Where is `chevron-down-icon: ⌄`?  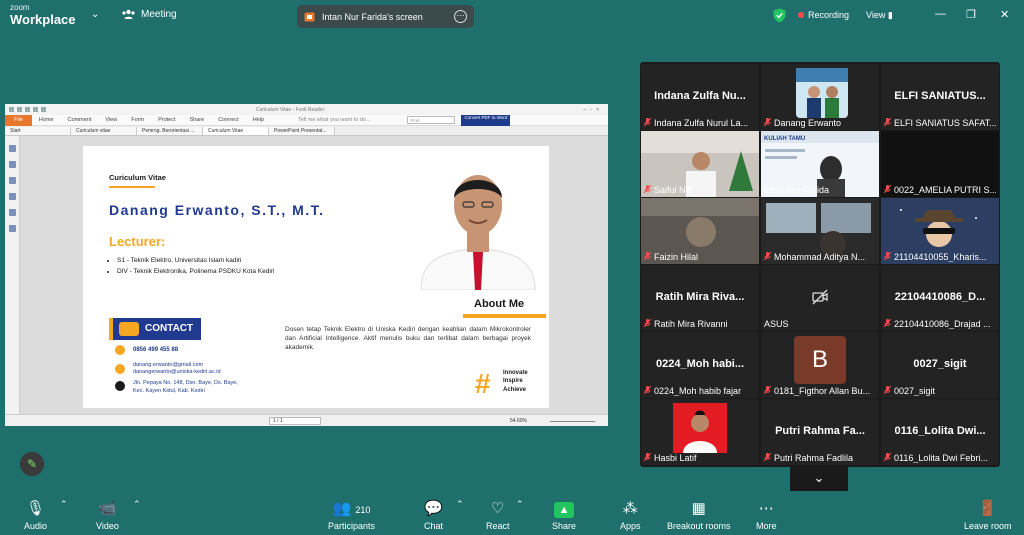 chevron-down-icon: ⌄ is located at coordinates (95, 14).